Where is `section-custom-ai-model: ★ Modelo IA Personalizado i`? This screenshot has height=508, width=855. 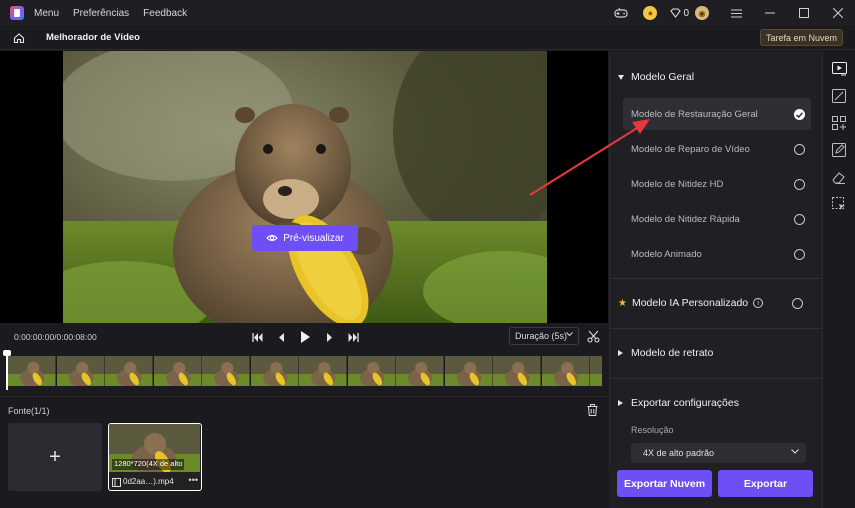
section-custom-ai-model: ★ Modelo IA Personalizado i is located at coordinates (691, 303).